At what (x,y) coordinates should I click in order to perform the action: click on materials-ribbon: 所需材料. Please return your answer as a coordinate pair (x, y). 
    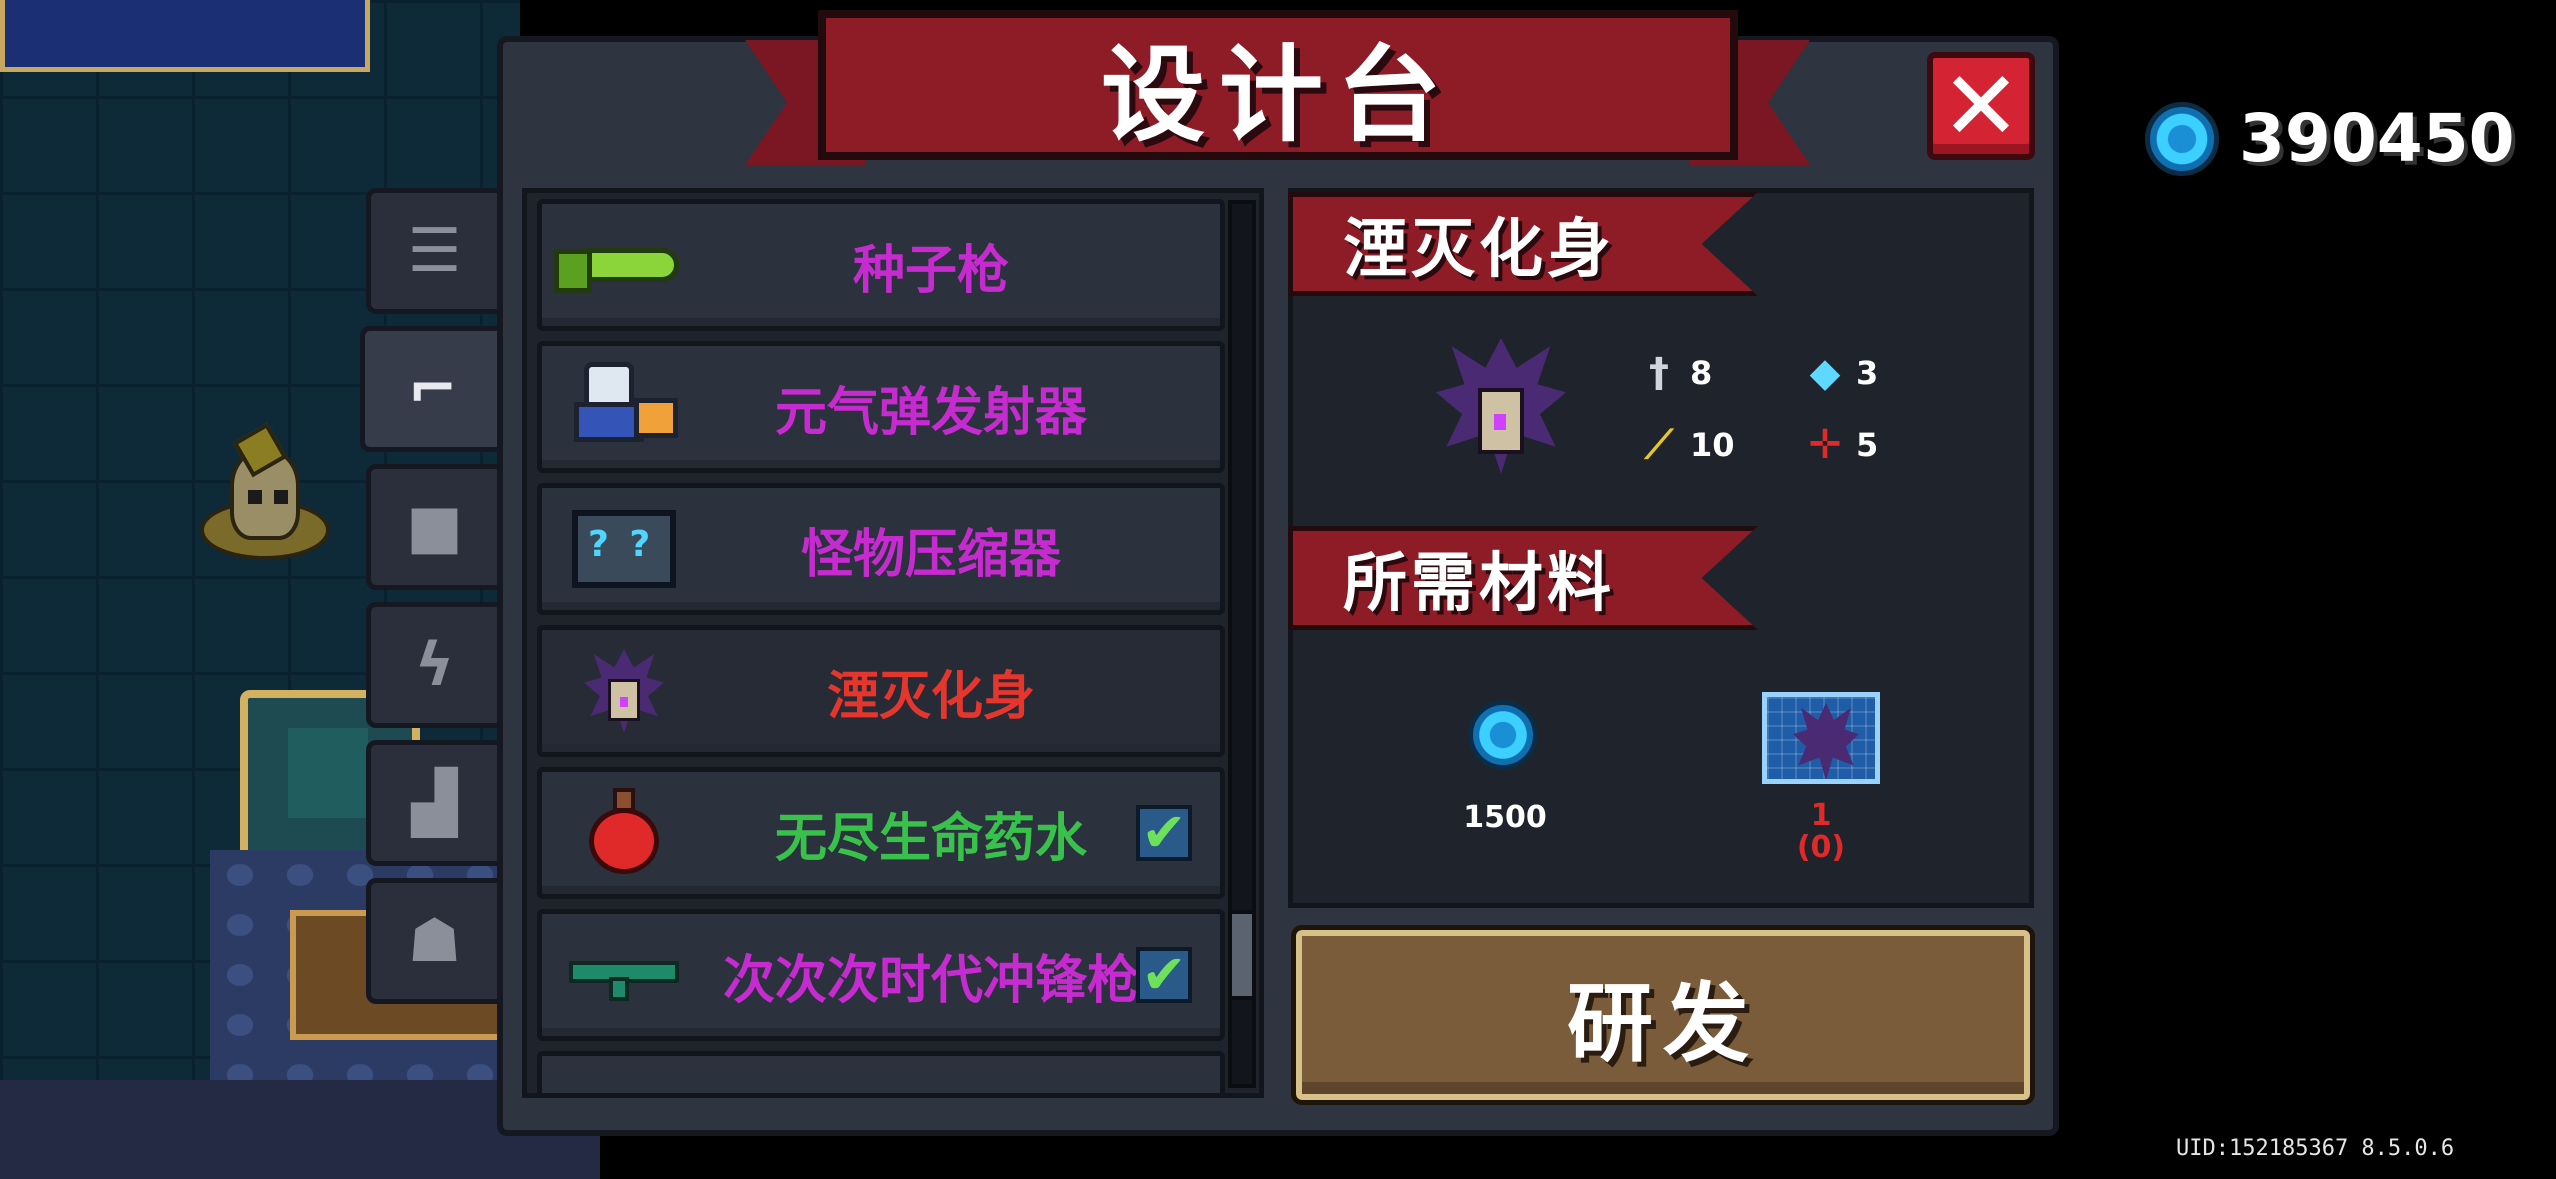
    Looking at the image, I should click on (1523, 578).